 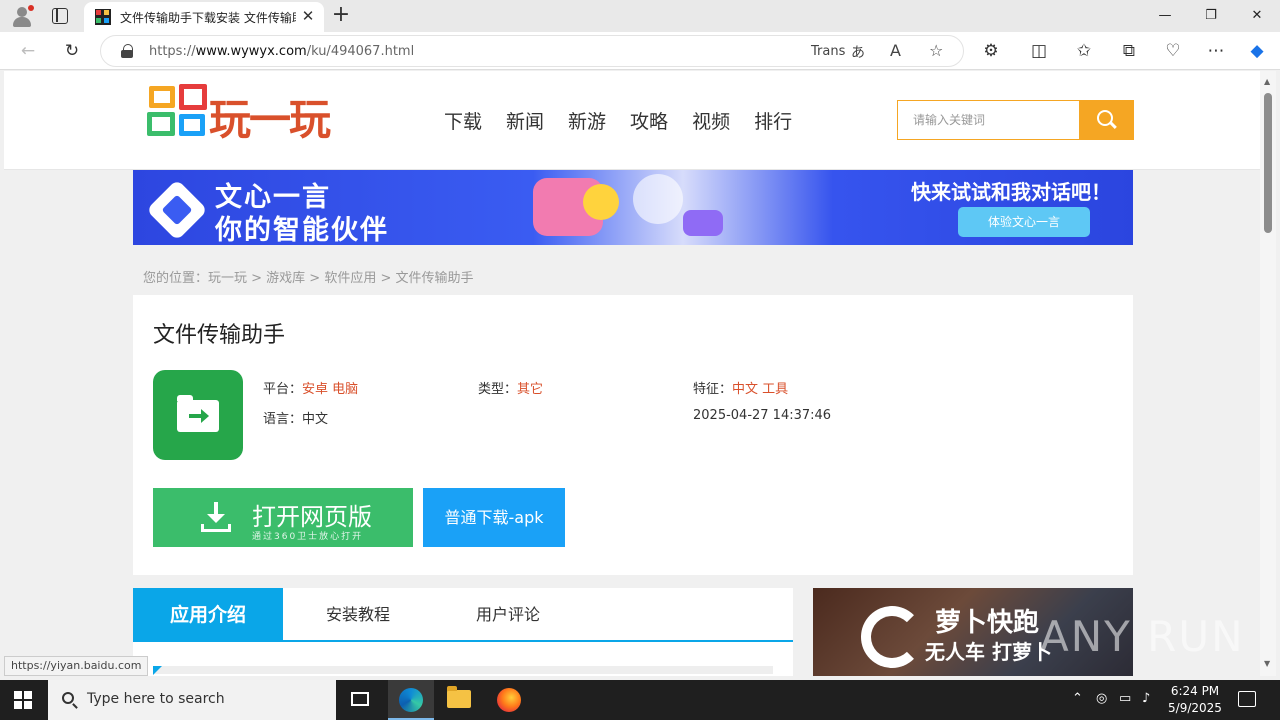 What do you see at coordinates (127, 51) in the screenshot?
I see `lock-icon` at bounding box center [127, 51].